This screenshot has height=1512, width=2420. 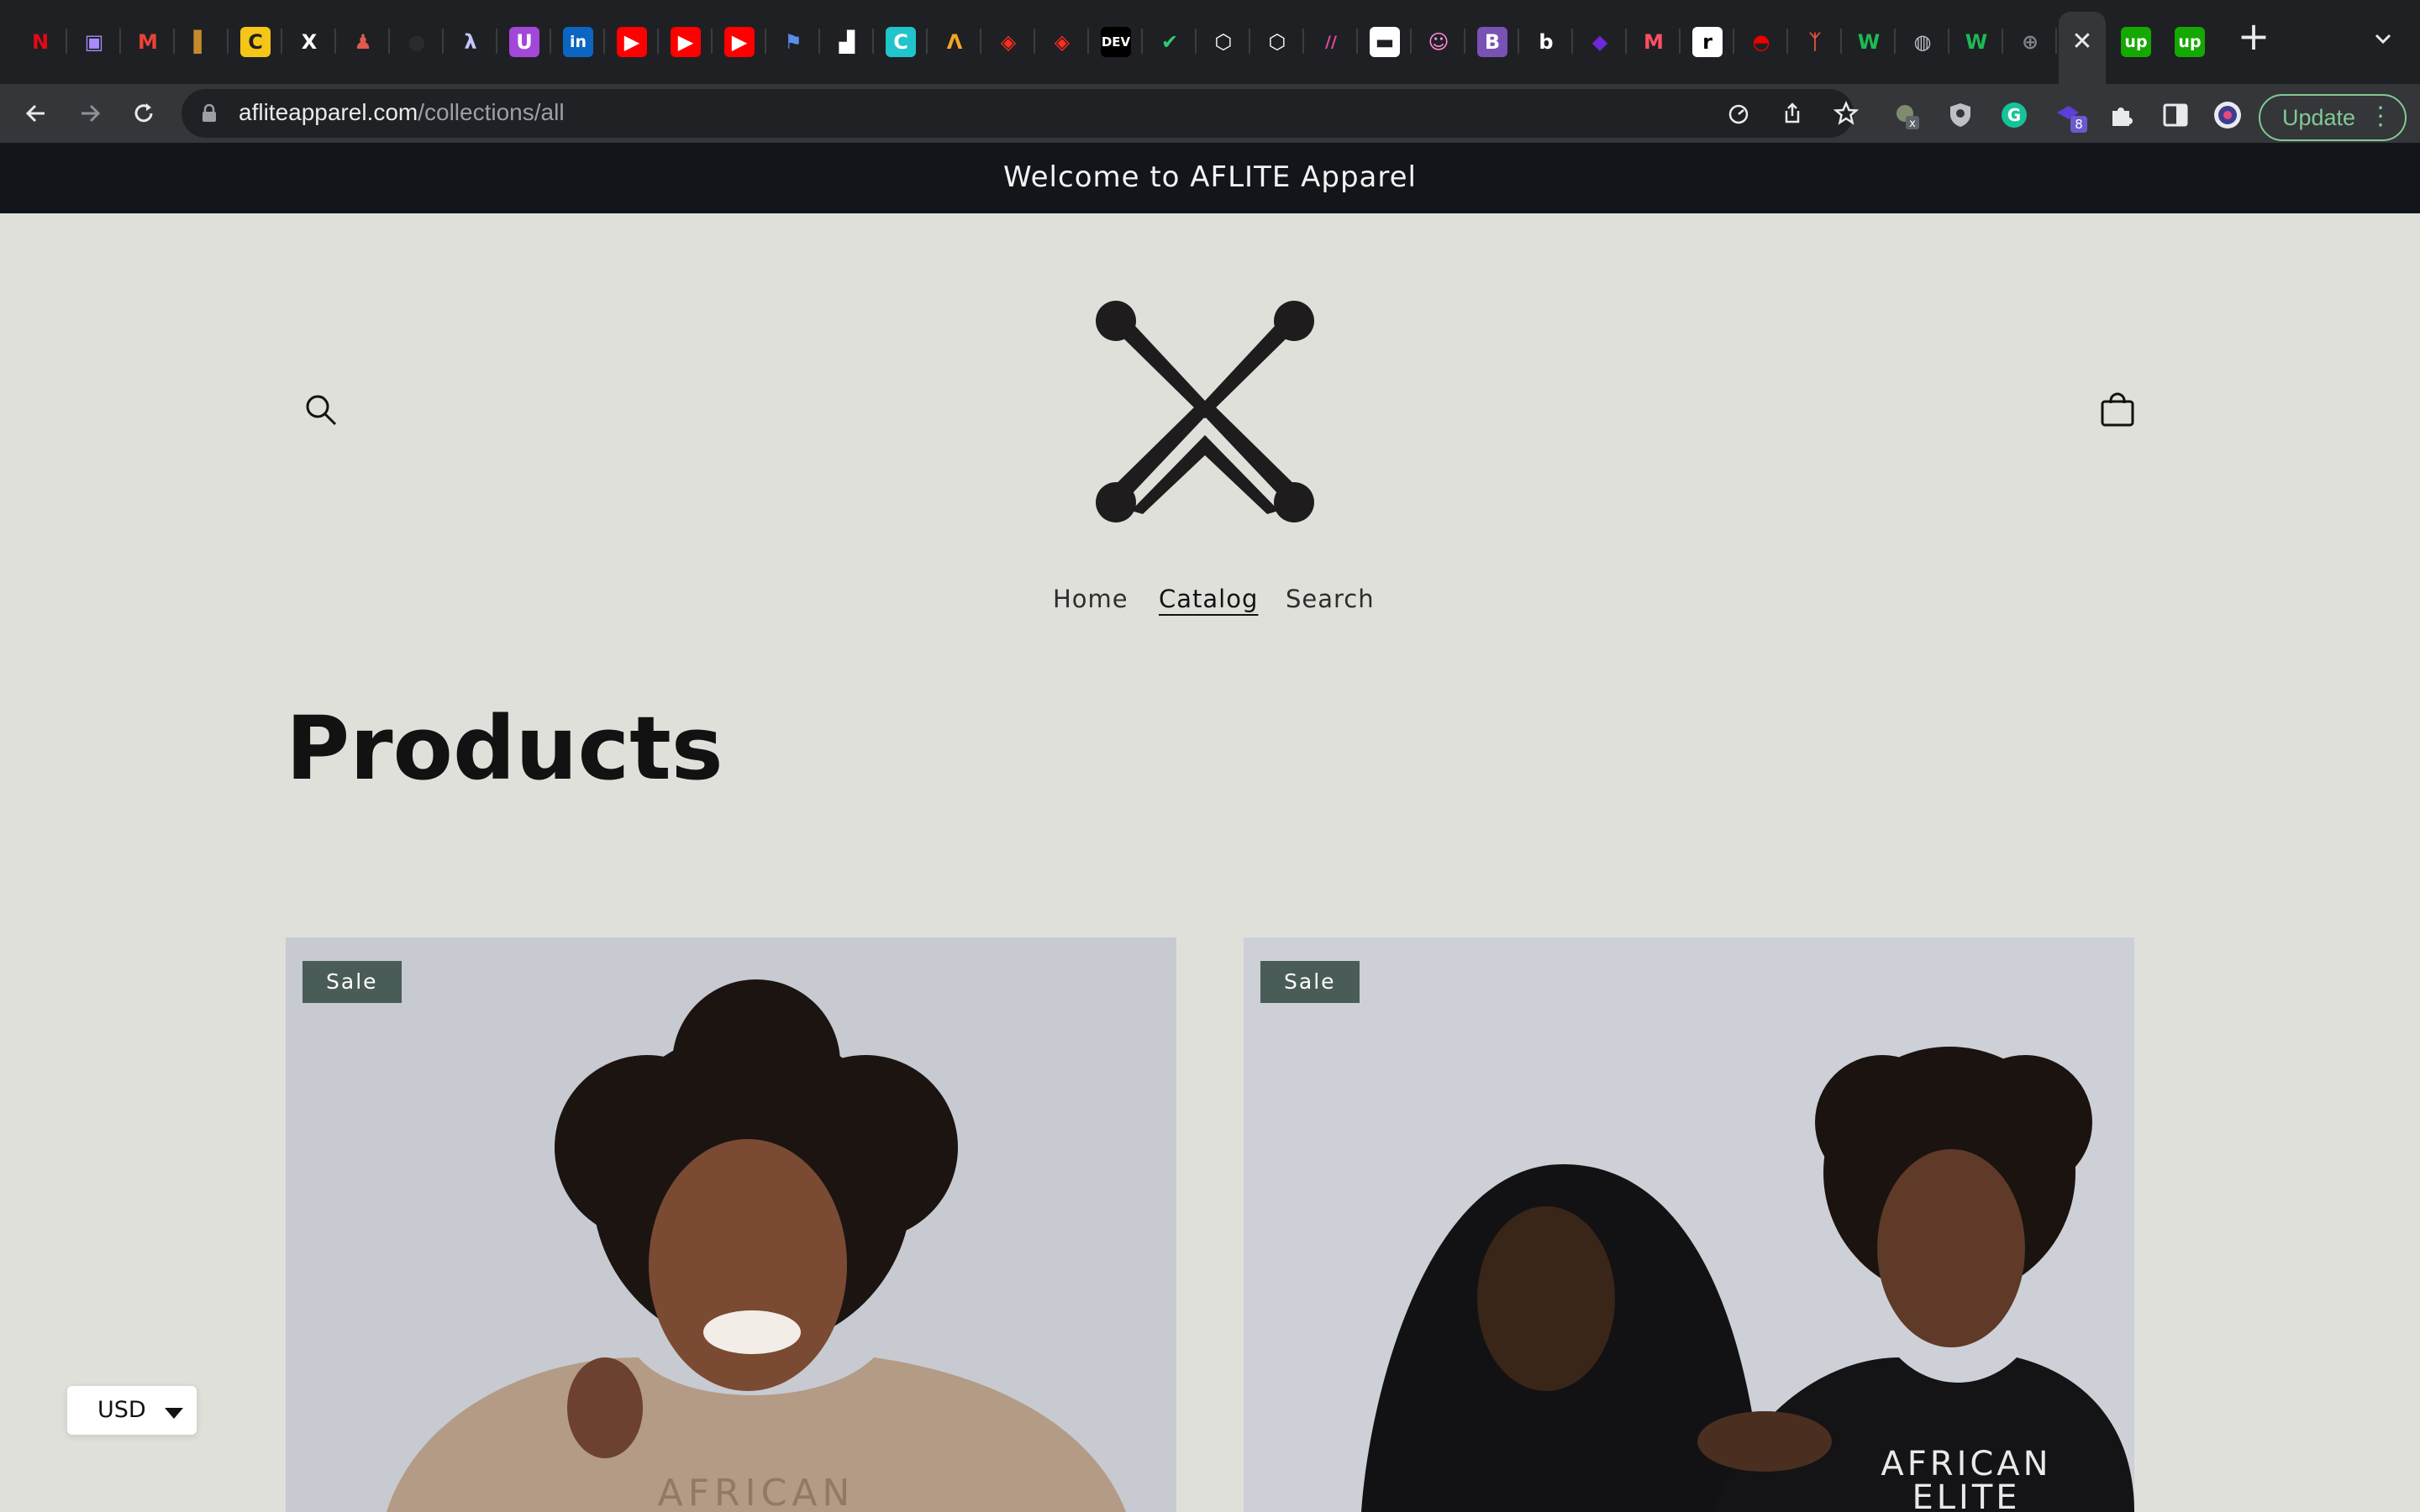 What do you see at coordinates (1438, 42) in the screenshot?
I see `ghost-icon: ☺` at bounding box center [1438, 42].